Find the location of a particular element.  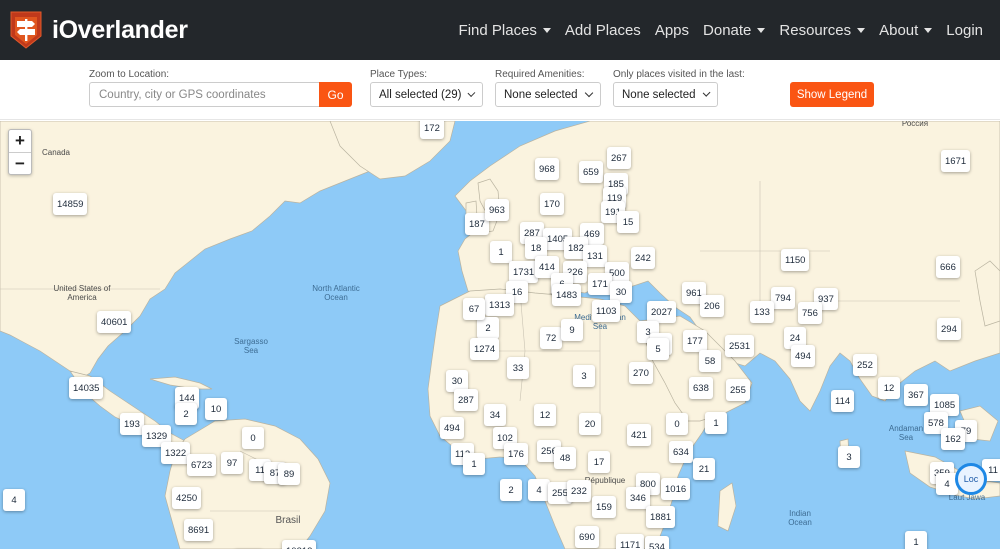

place-cluster-marker: 14035 is located at coordinates (86, 388).